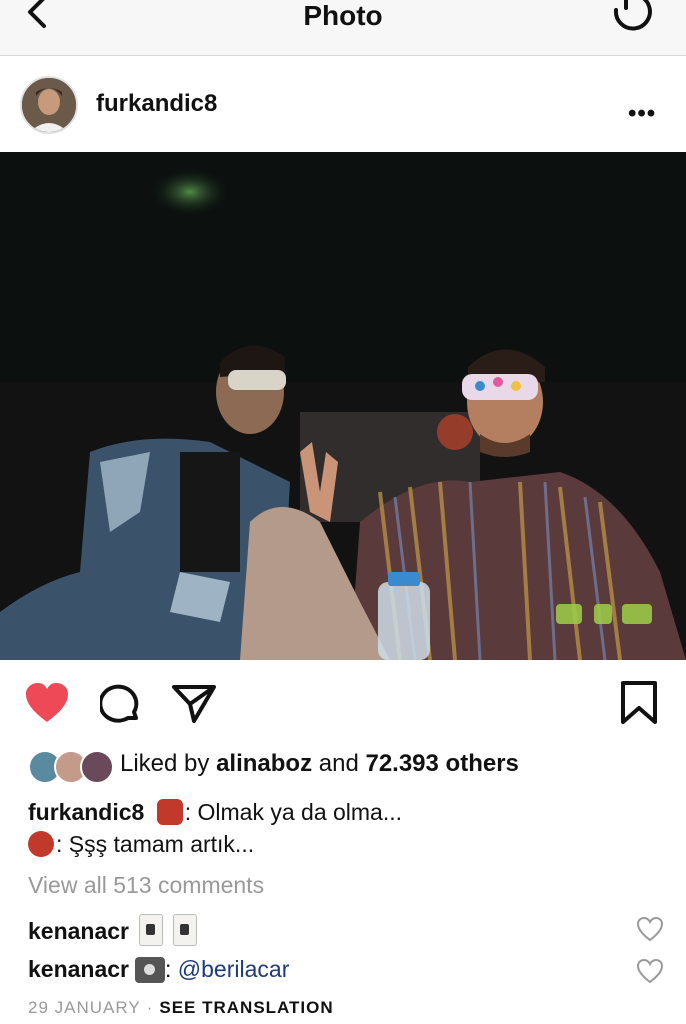  Describe the element at coordinates (343, 702) in the screenshot. I see `post-actions` at that location.